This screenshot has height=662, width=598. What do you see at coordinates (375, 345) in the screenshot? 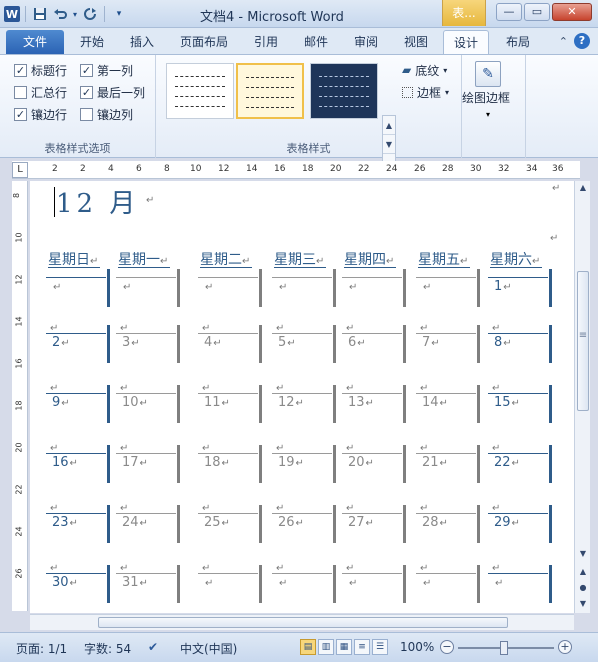
I see `calendar-cell: ↵ 6↵` at bounding box center [375, 345].